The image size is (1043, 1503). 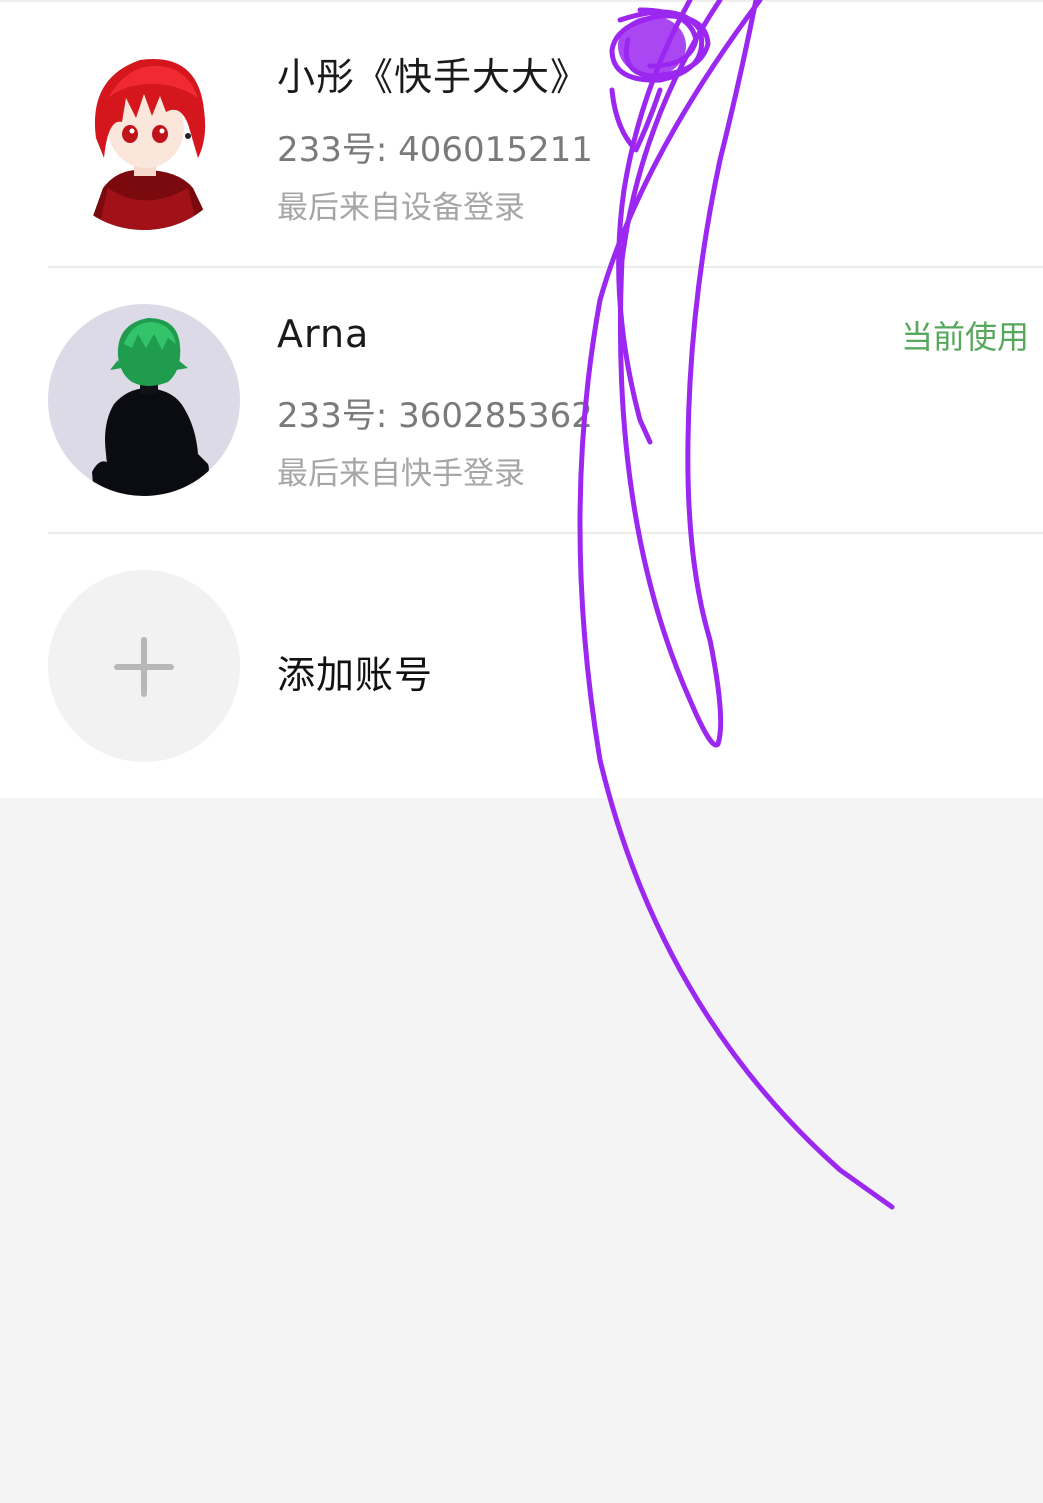 I want to click on last-login-source: 最后来自设备登录, so click(x=401, y=208).